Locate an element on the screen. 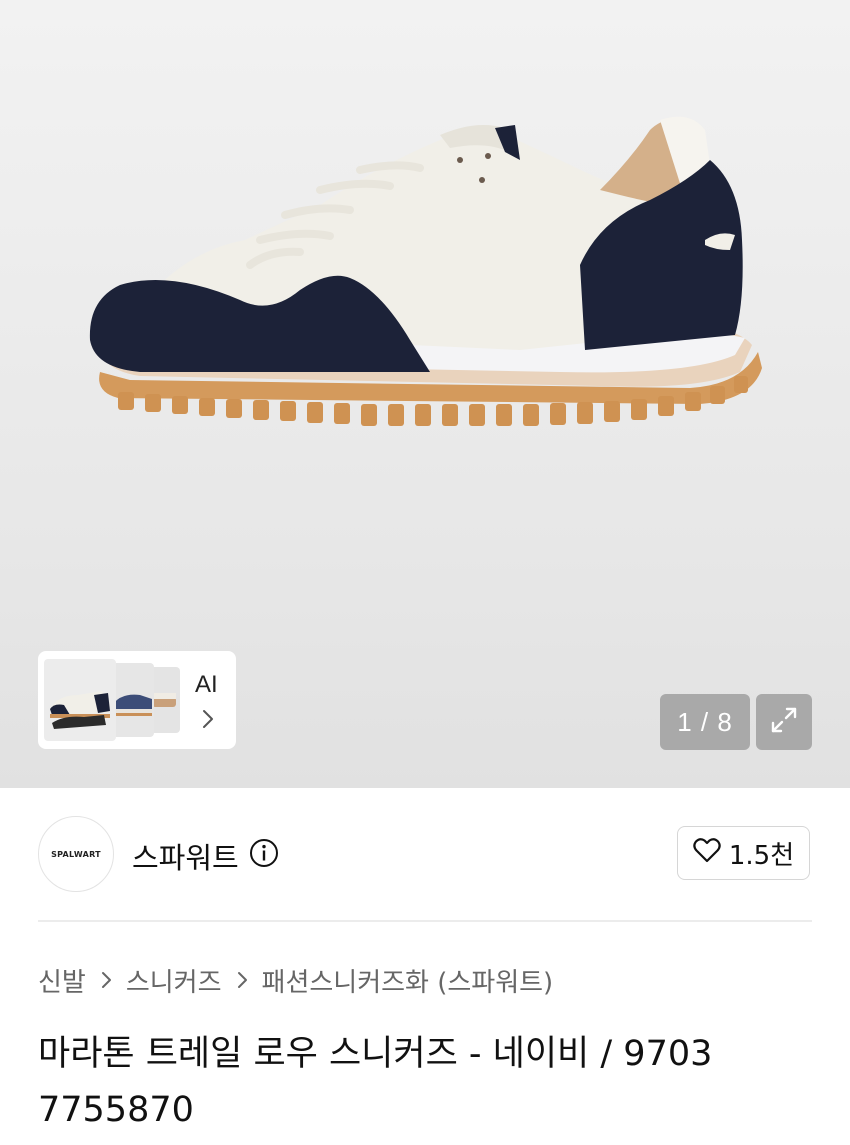 The height and width of the screenshot is (1145, 850). ai-recommendation-card: AI is located at coordinates (137, 700).